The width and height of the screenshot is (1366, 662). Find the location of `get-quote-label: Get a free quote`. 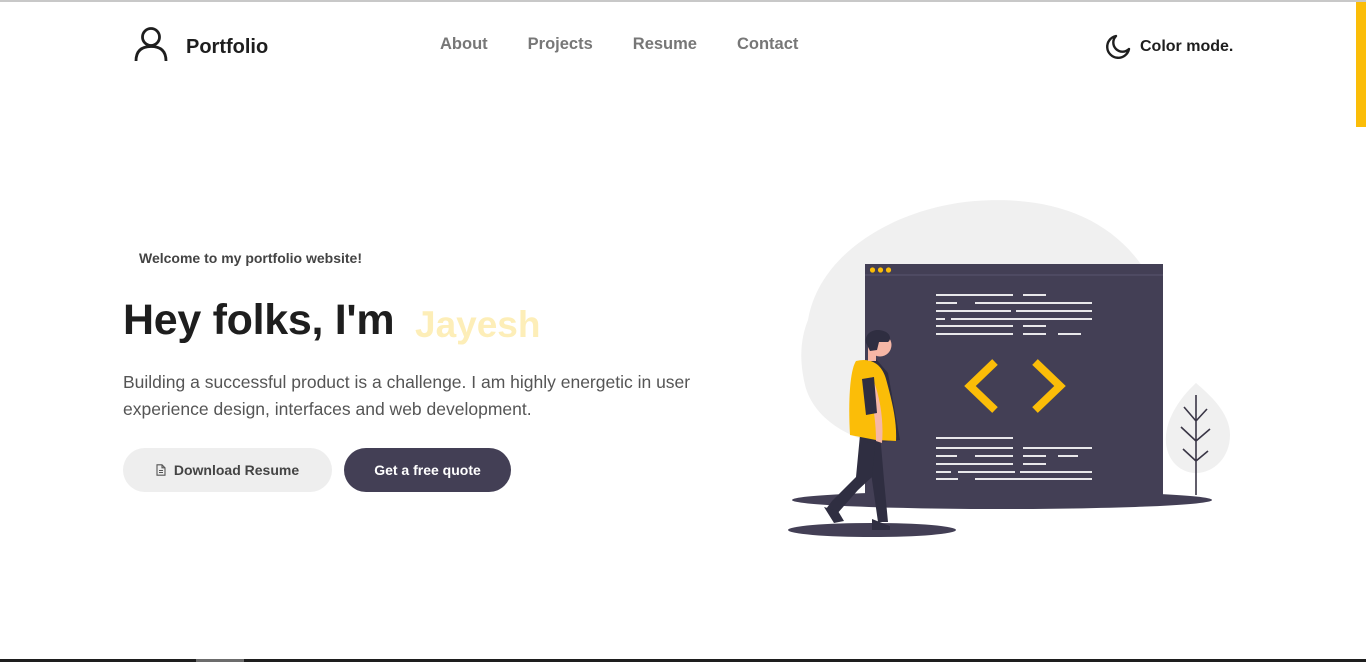

get-quote-label: Get a free quote is located at coordinates (427, 470).